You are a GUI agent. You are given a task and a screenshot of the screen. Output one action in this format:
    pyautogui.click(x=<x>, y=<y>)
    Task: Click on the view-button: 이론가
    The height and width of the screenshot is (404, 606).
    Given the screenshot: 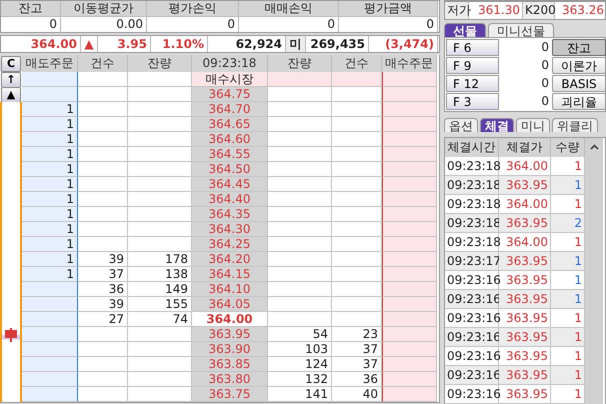 What is the action you would take?
    pyautogui.click(x=579, y=65)
    